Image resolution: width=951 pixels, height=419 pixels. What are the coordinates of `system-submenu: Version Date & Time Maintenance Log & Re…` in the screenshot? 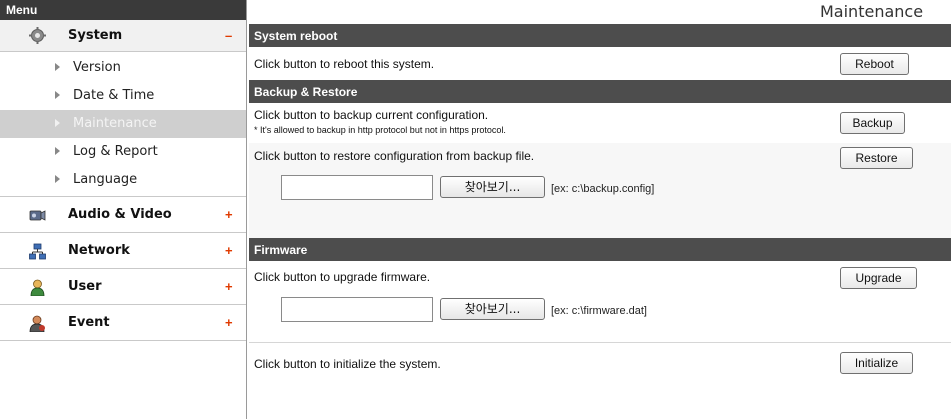 It's located at (123, 124).